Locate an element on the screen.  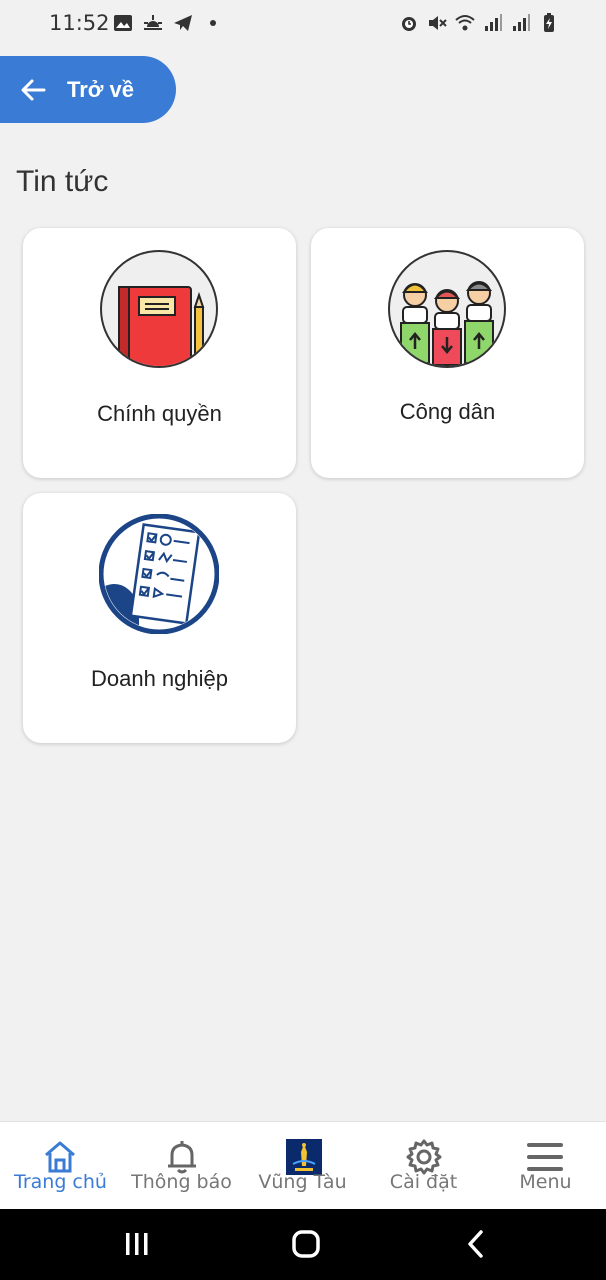
category-label: Công dân is located at coordinates (447, 411).